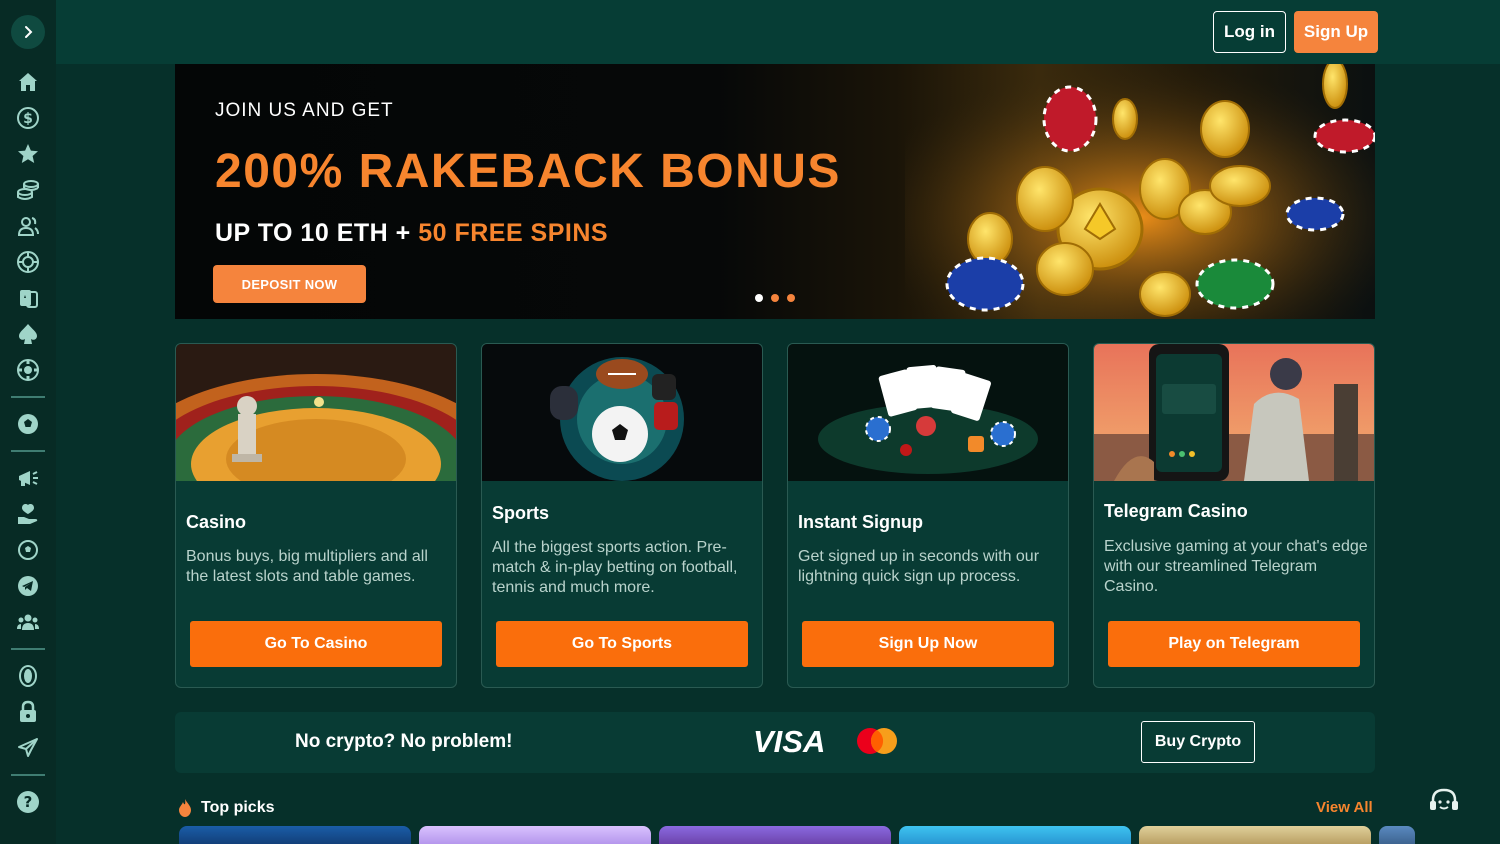 Image resolution: width=1500 pixels, height=844 pixels. I want to click on coins-icon, so click(28, 190).